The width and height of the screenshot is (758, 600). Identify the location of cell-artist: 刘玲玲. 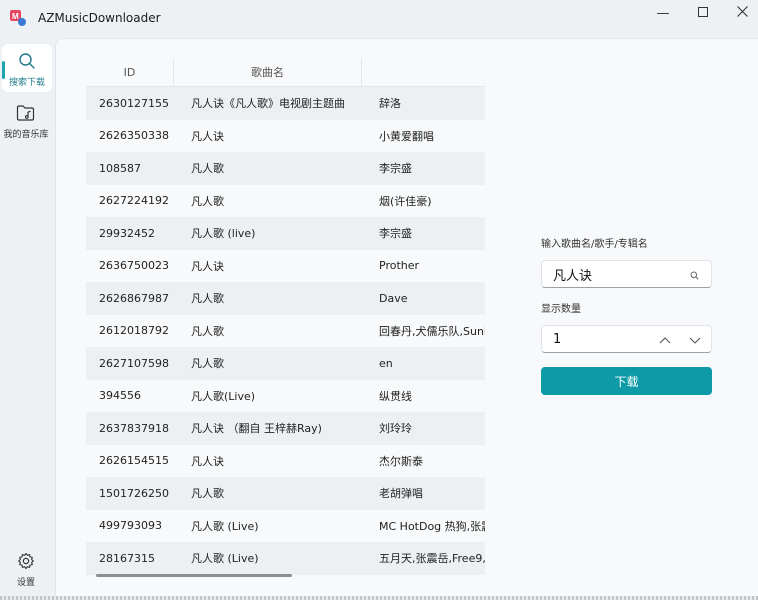
(395, 429).